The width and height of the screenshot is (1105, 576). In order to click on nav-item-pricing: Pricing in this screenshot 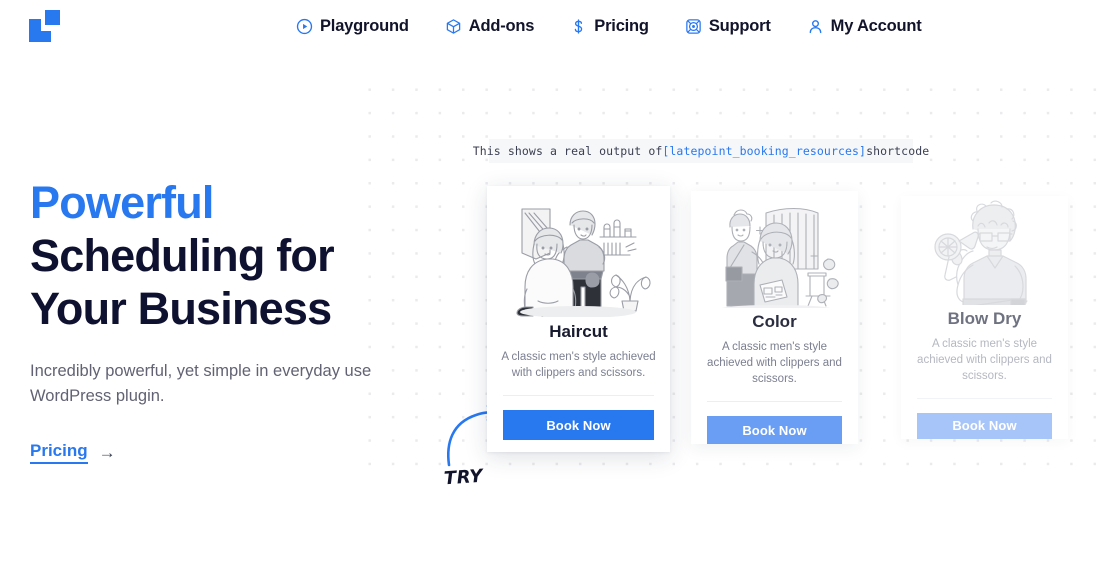, I will do `click(609, 26)`.